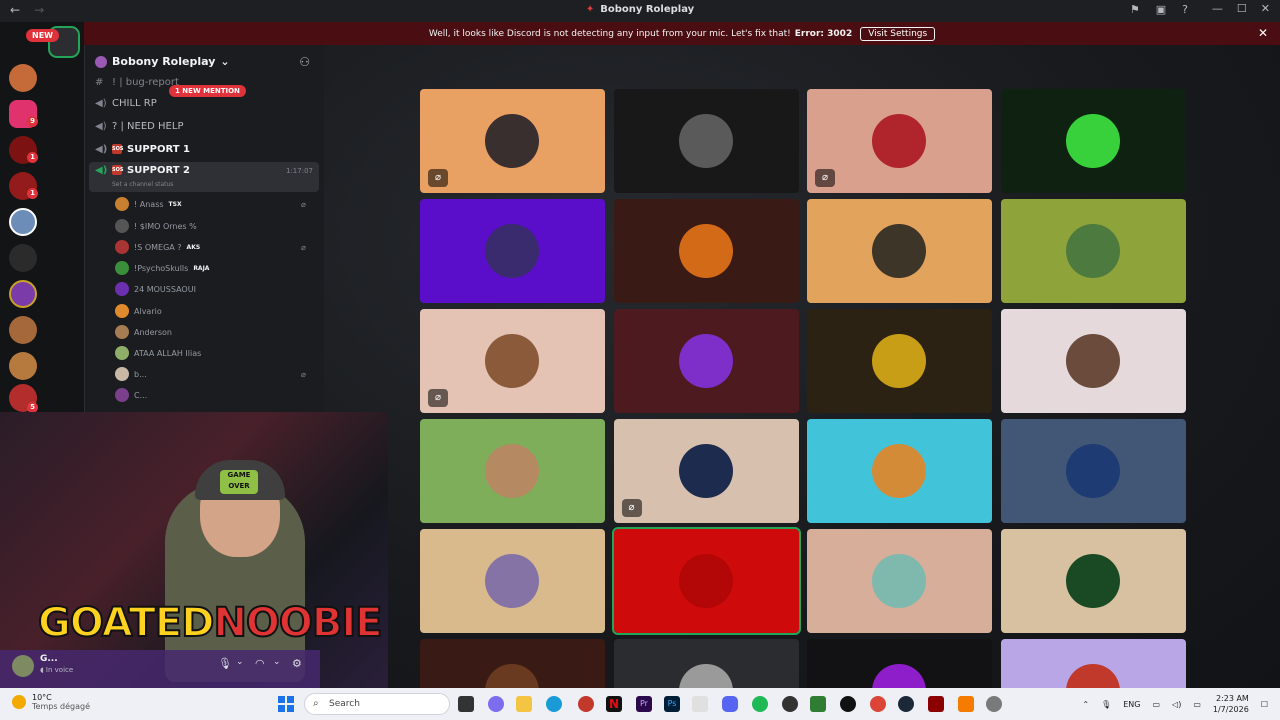 The height and width of the screenshot is (720, 1280). I want to click on voice-member: Anderson, so click(143, 332).